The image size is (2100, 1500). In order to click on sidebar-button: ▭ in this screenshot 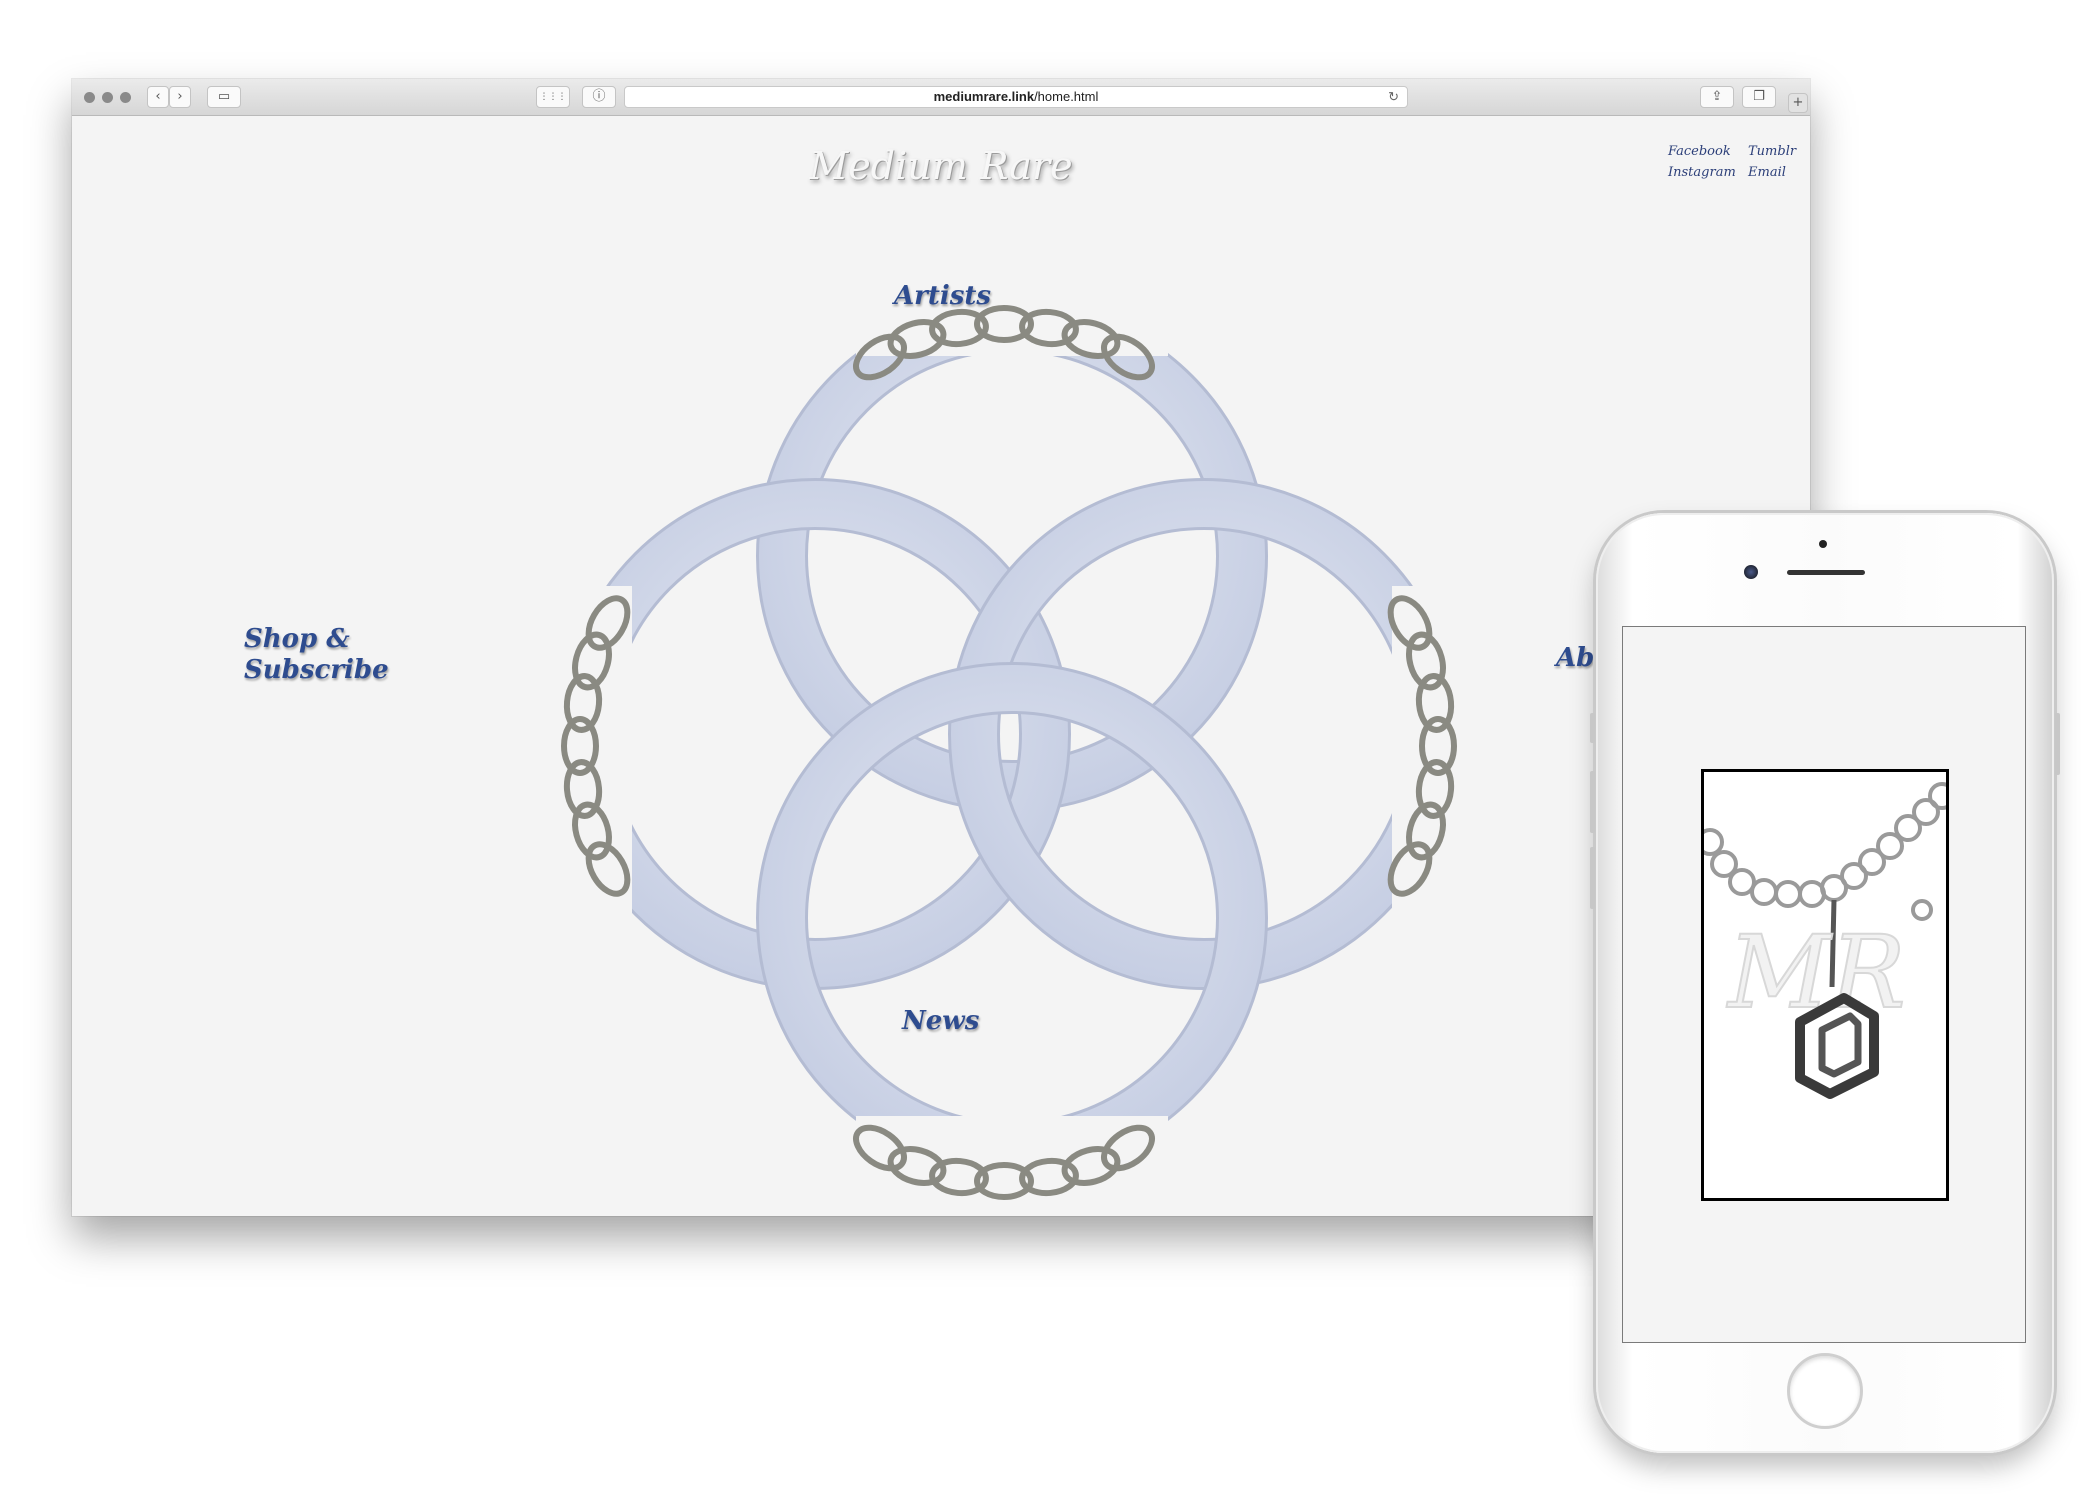, I will do `click(224, 97)`.